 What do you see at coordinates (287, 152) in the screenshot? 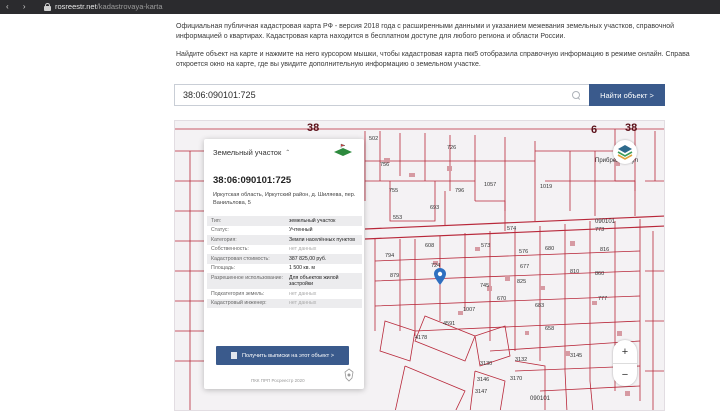
I see `chevron-down-icon: ⌃` at bounding box center [287, 152].